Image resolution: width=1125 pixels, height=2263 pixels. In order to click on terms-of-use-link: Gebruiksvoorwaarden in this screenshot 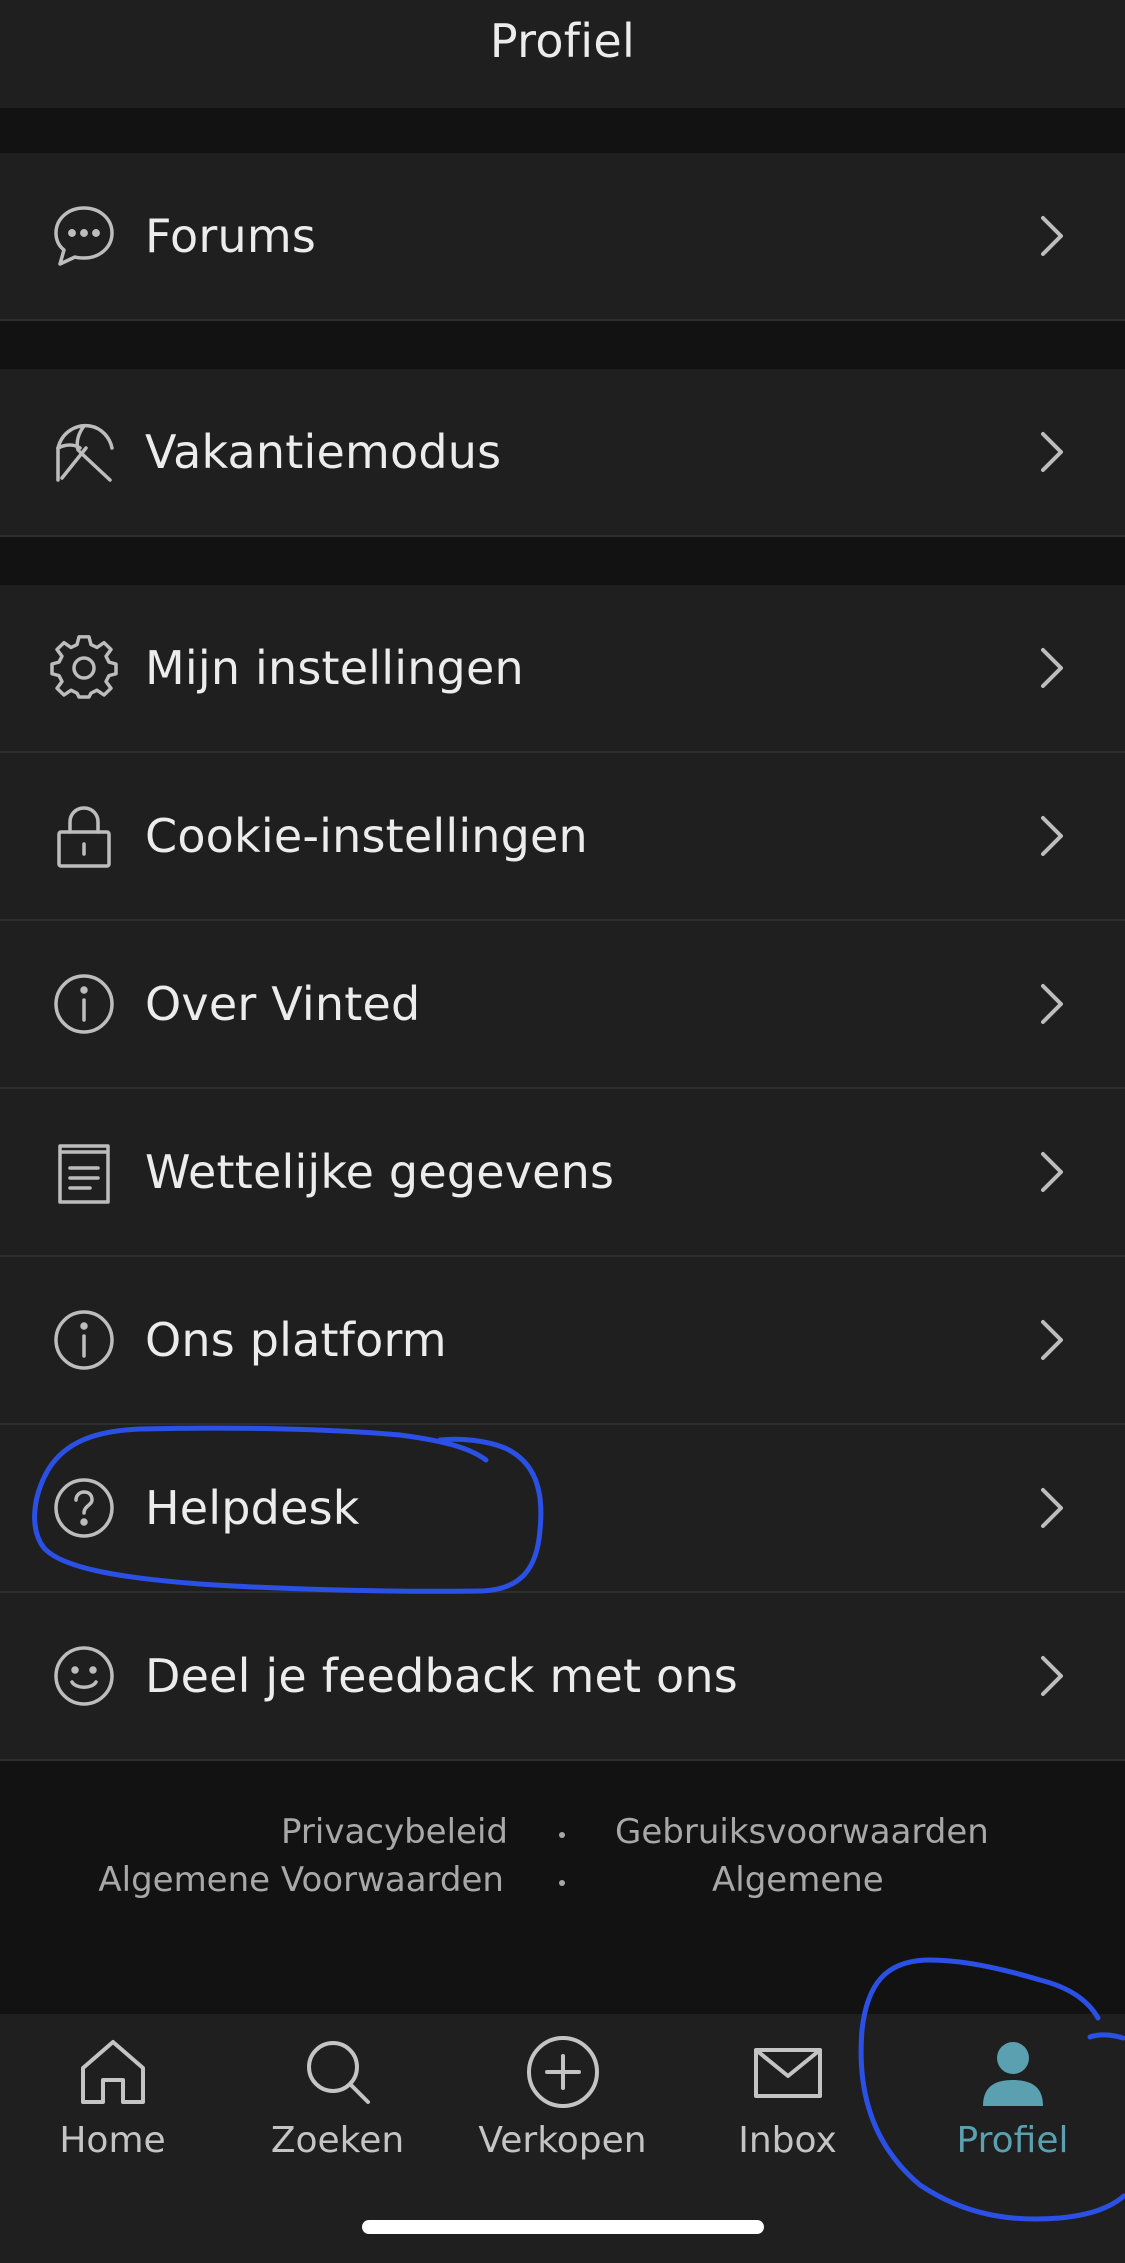, I will do `click(802, 1832)`.